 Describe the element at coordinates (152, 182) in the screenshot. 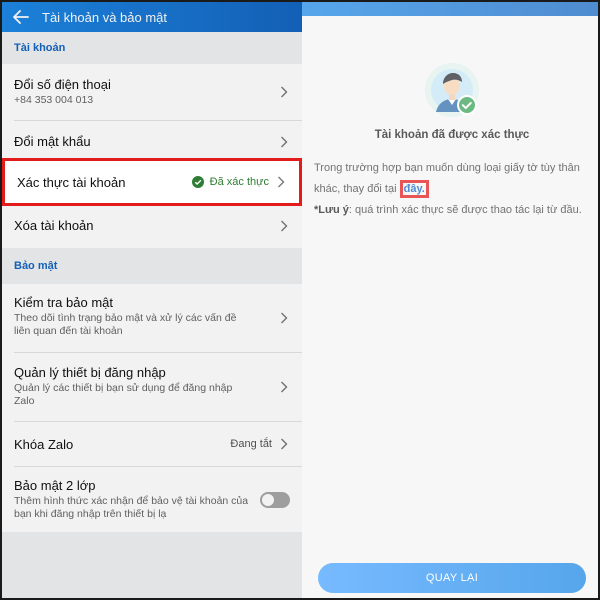

I see `row-verify-account: Xác thực tài khoản Đã xác thực` at that location.